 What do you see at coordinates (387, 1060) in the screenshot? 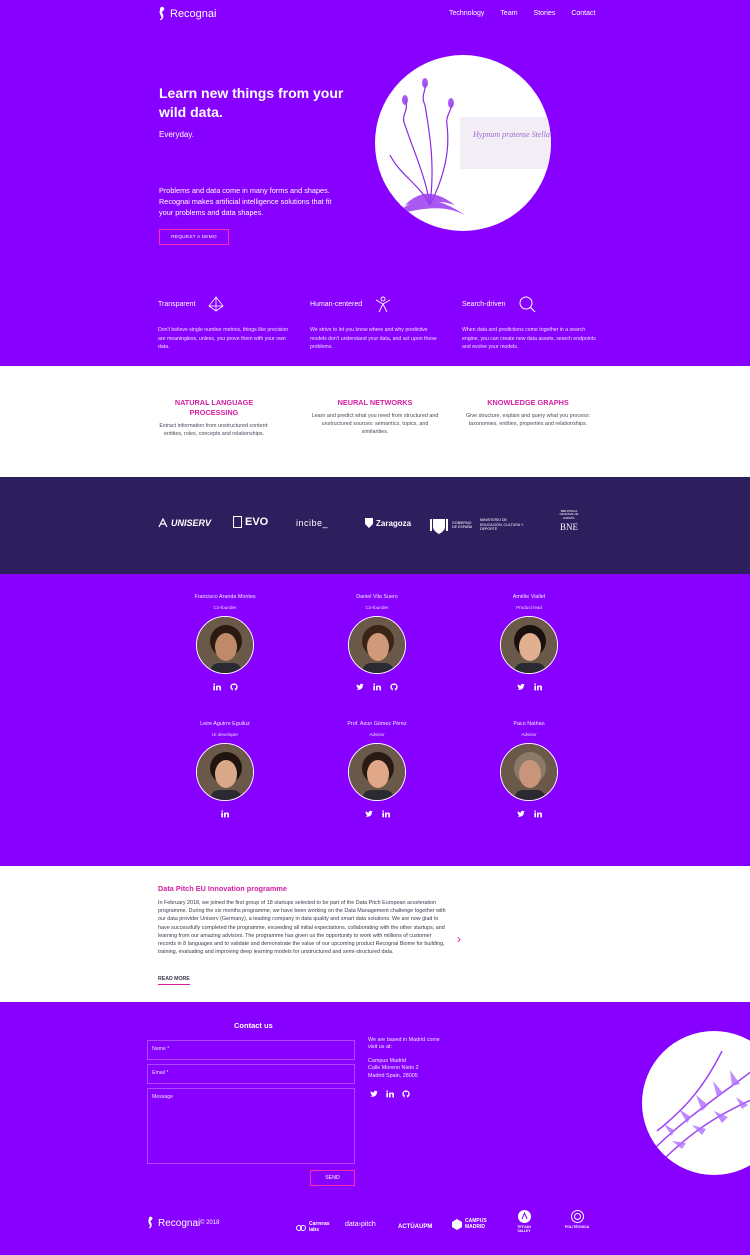
I see `address-line: Campus Madrid` at bounding box center [387, 1060].